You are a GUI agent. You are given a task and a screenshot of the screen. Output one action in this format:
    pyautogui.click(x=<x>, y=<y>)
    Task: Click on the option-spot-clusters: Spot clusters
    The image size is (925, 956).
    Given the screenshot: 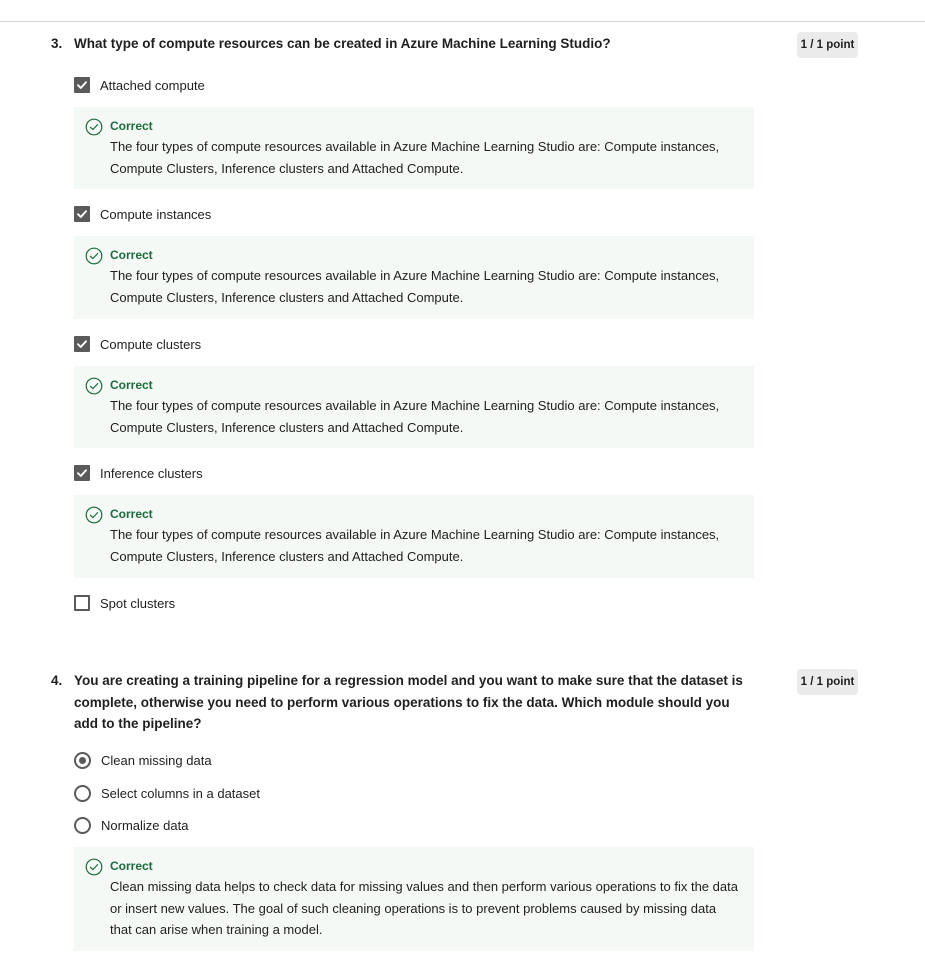 What is the action you would take?
    pyautogui.click(x=124, y=603)
    